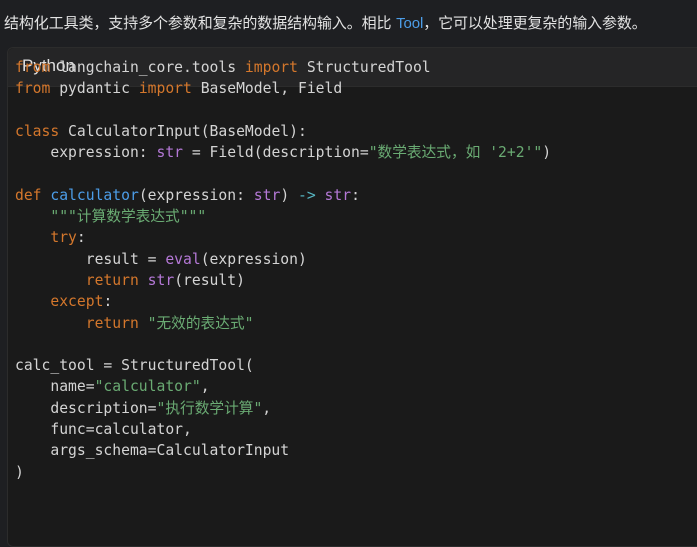 The width and height of the screenshot is (697, 547). Describe the element at coordinates (283, 472) in the screenshot. I see `code-line: )` at that location.